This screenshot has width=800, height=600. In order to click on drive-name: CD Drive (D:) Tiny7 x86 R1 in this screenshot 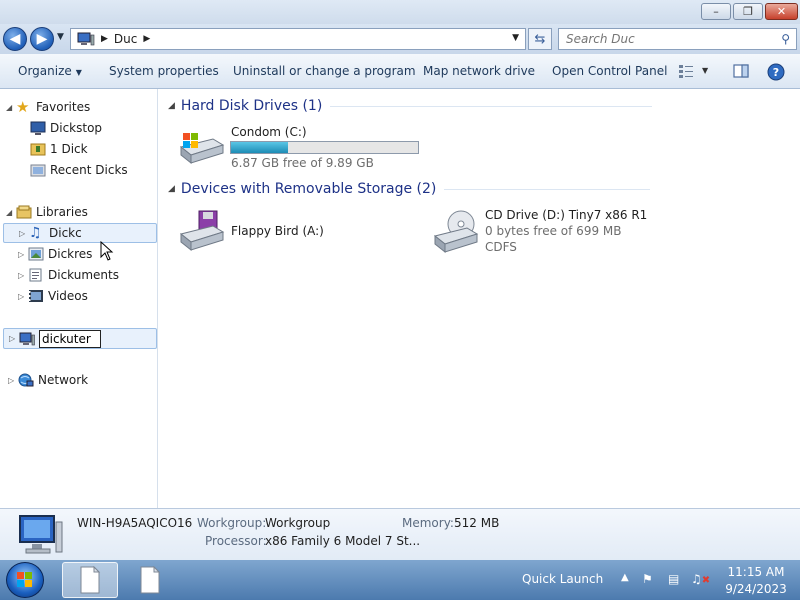, I will do `click(566, 215)`.